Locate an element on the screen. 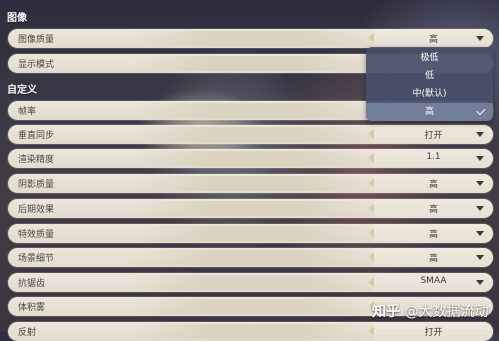 Image resolution: width=499 pixels, height=341 pixels. setting-row-shadow-quality: 阴影质量 高 is located at coordinates (250, 183).